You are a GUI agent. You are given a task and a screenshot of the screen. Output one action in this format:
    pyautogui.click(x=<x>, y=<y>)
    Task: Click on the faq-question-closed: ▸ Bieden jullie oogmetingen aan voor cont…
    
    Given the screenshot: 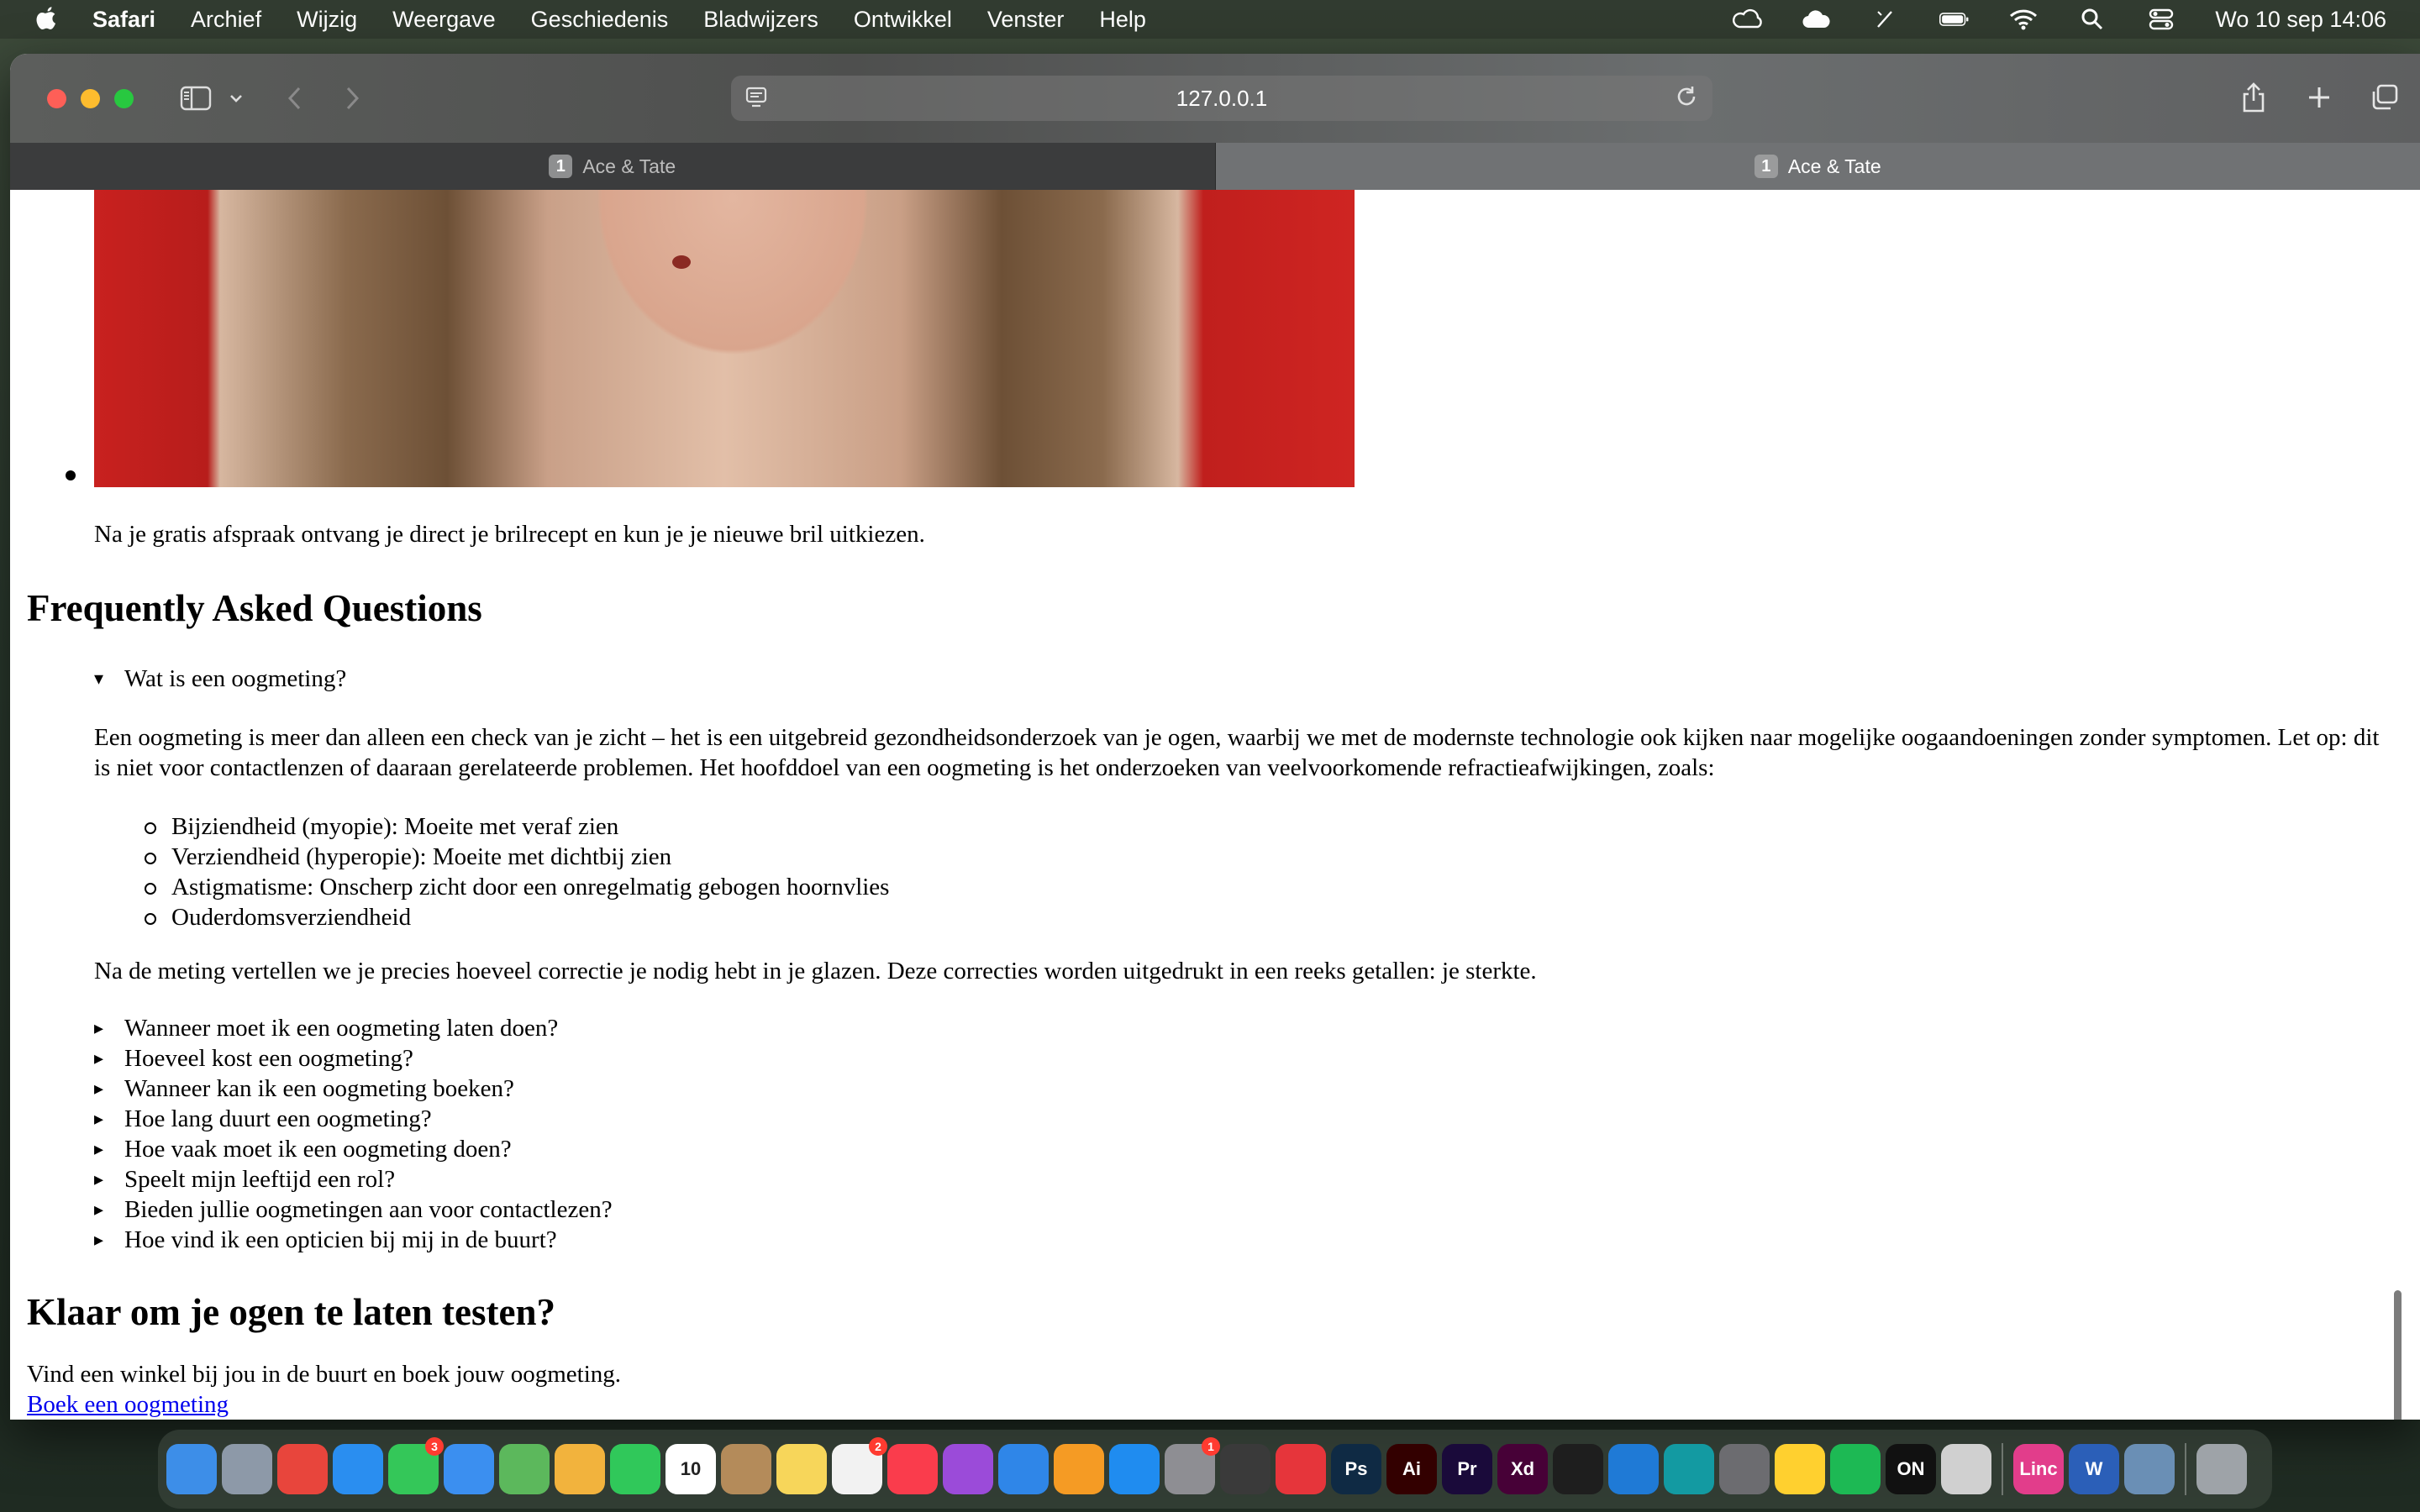 What is the action you would take?
    pyautogui.click(x=353, y=1209)
    